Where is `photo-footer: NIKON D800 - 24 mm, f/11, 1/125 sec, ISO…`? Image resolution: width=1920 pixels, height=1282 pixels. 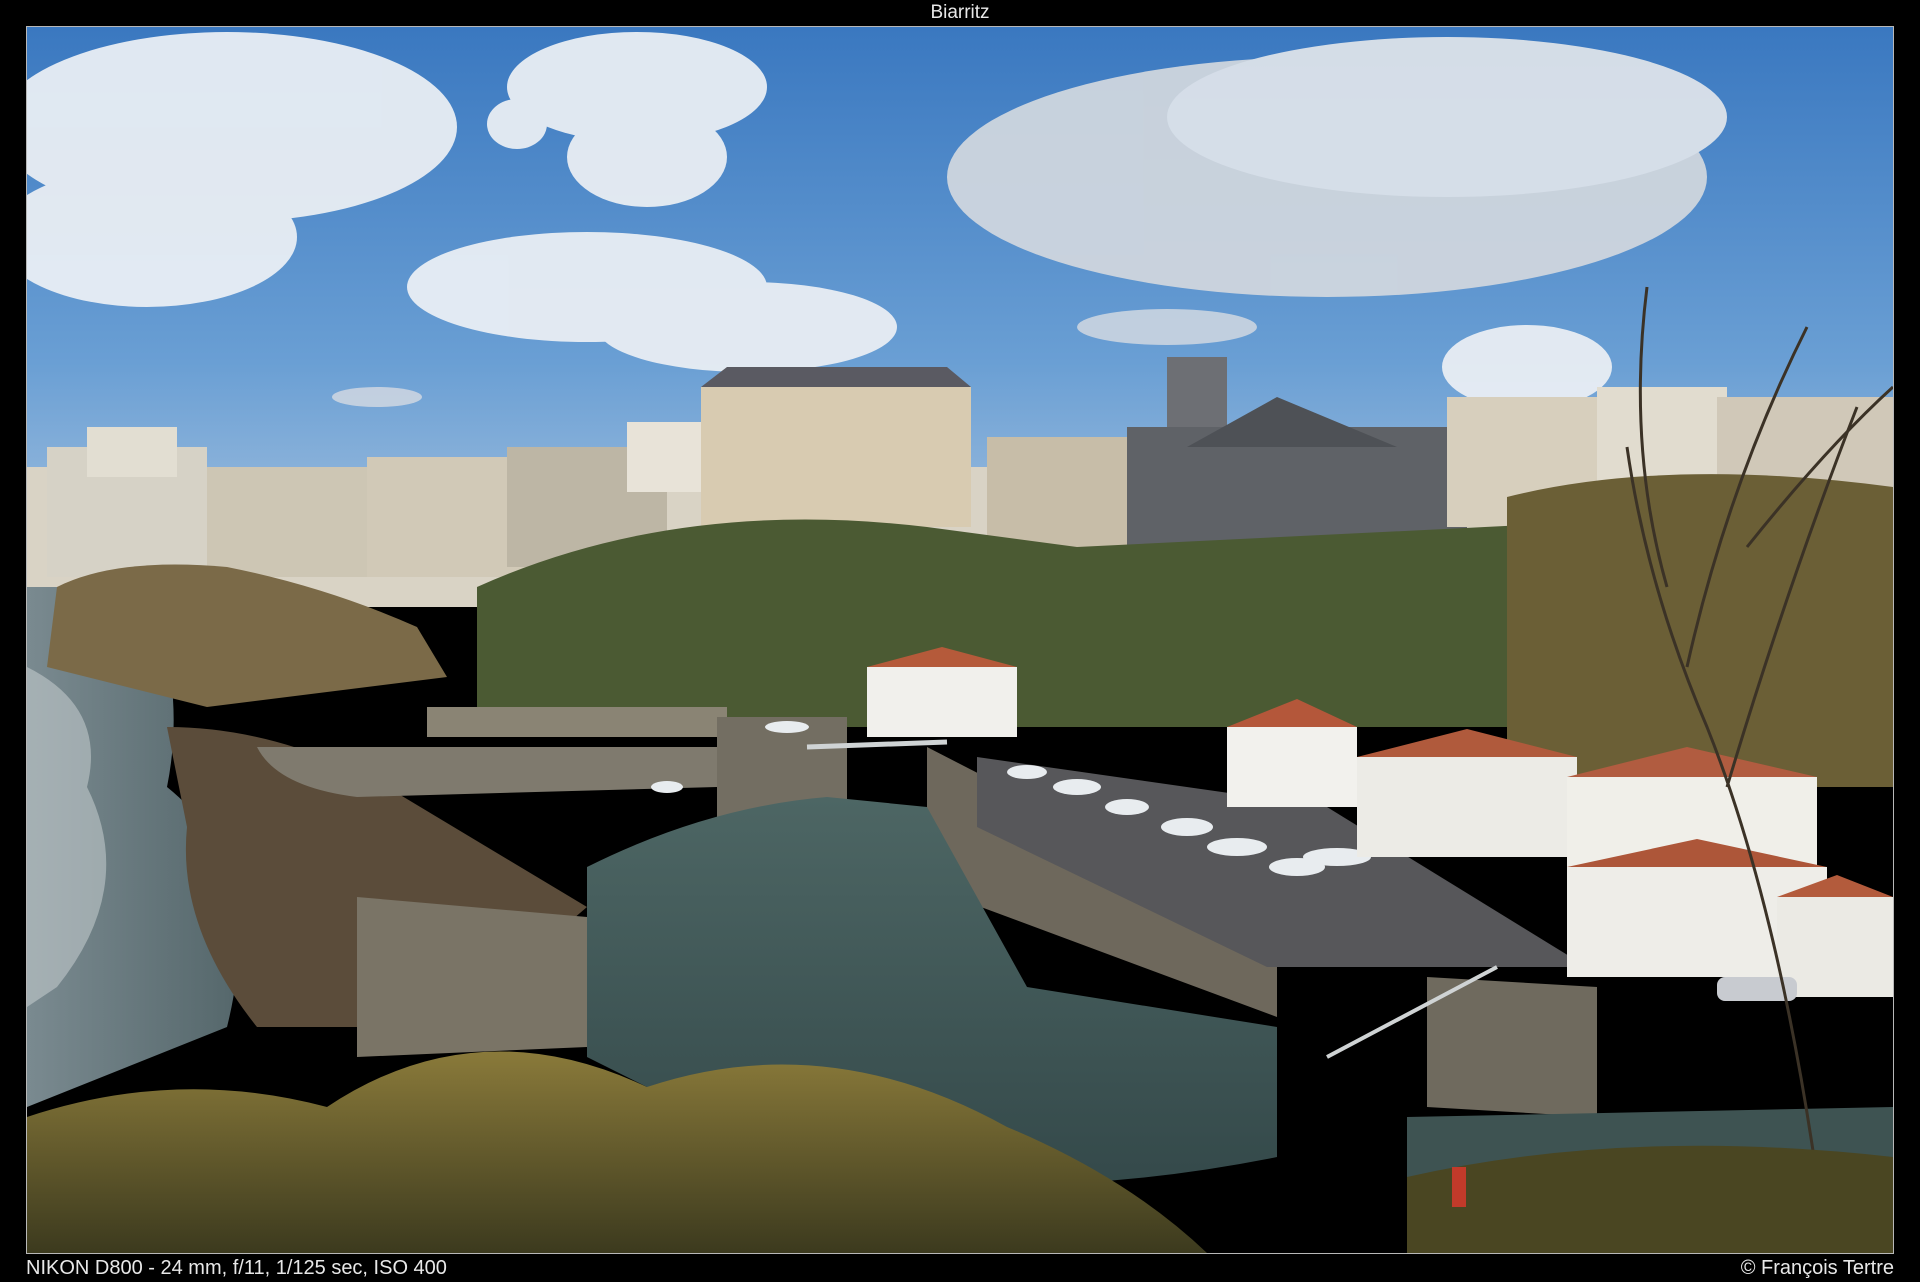
photo-footer: NIKON D800 - 24 mm, f/11, 1/125 sec, ISO… is located at coordinates (960, 1268).